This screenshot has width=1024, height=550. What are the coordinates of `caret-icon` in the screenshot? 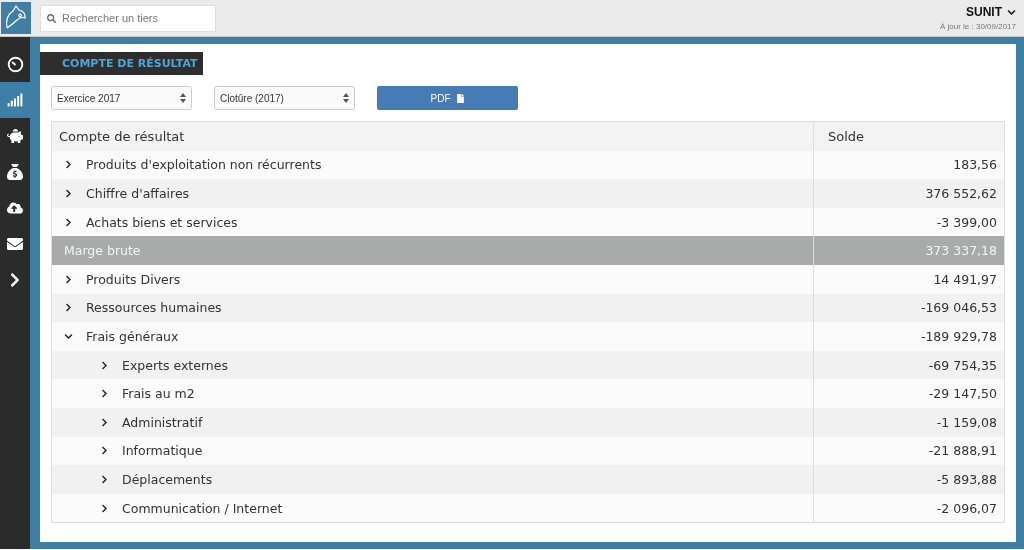 It's located at (1011, 12).